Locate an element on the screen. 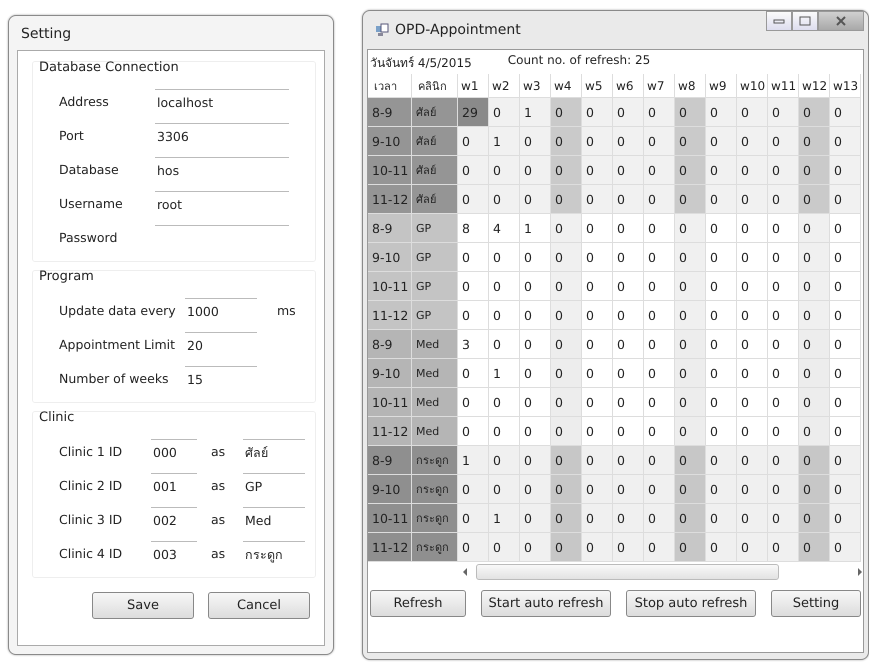 The height and width of the screenshot is (665, 869). scroll-right-icon is located at coordinates (860, 572).